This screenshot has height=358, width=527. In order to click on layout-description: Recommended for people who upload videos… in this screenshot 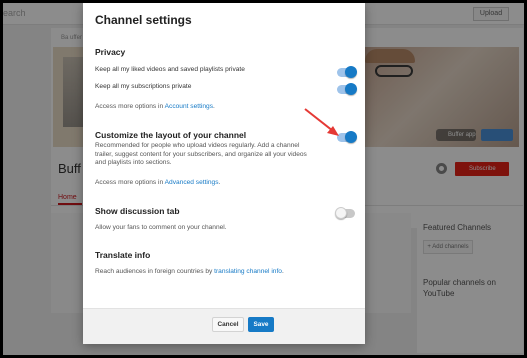, I will do `click(201, 154)`.